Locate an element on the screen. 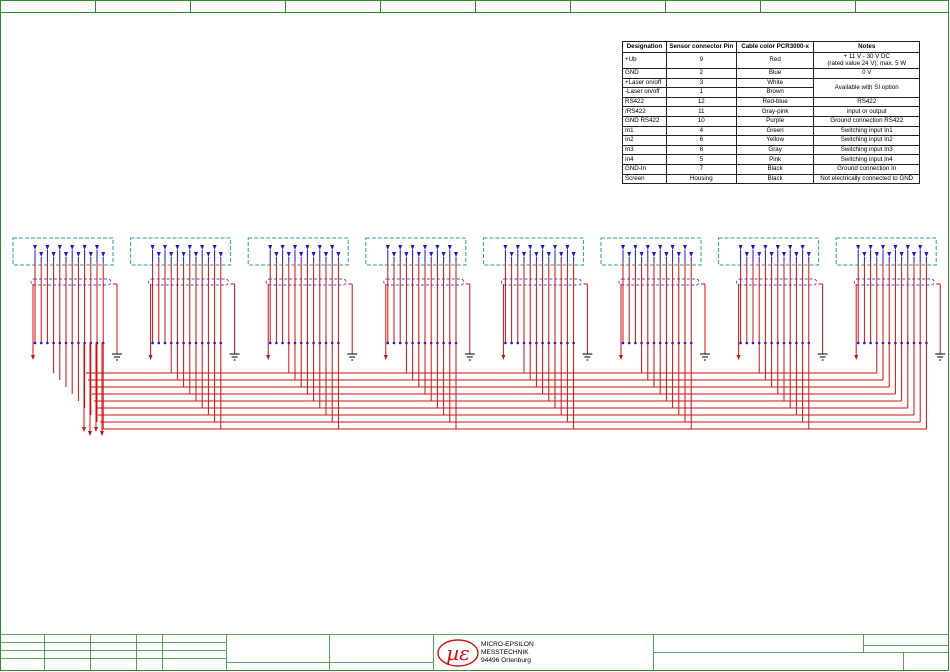 This screenshot has height=672, width=950. table-row: In3 8 Gray Switching input In3 is located at coordinates (771, 150).